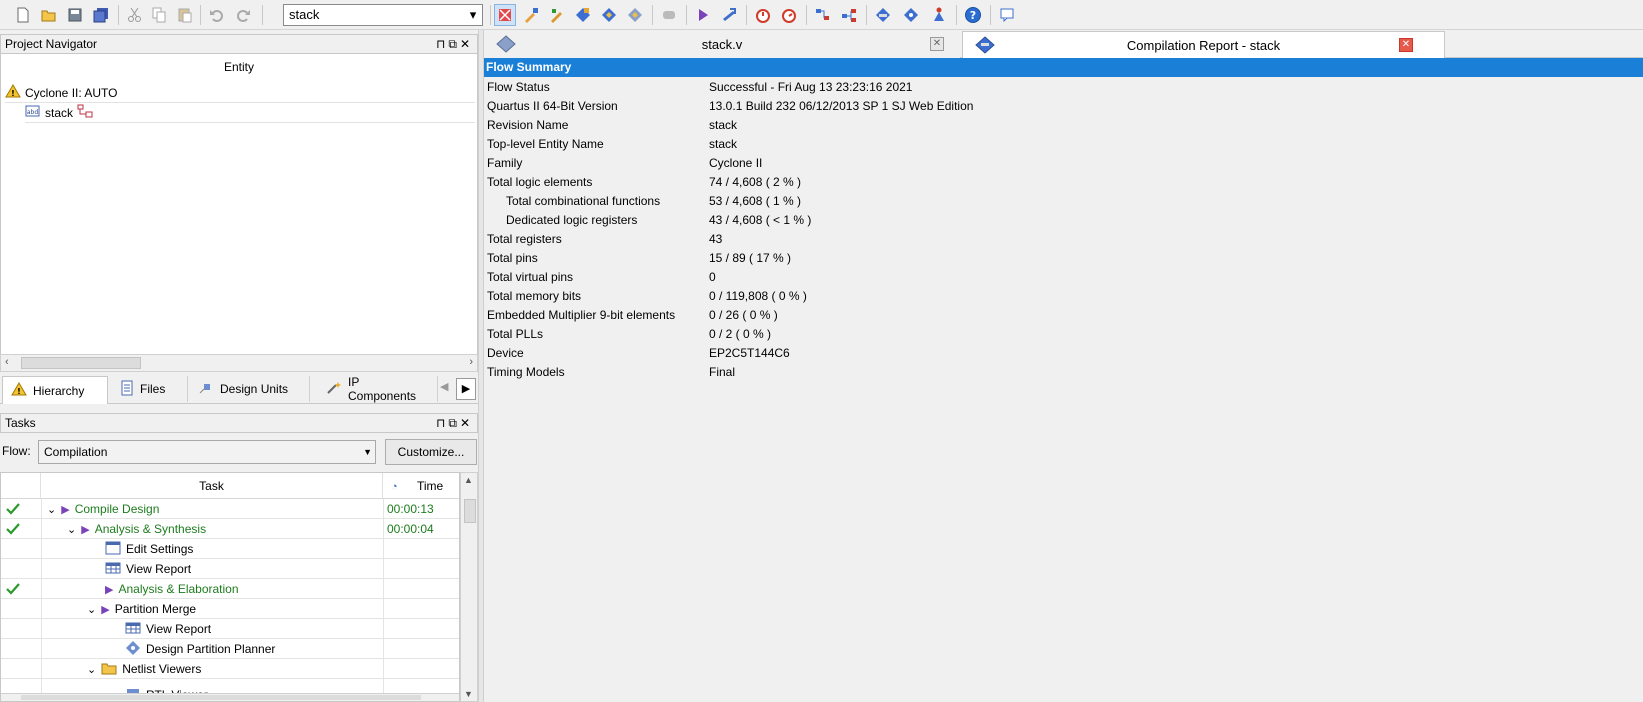 Image resolution: width=1643 pixels, height=702 pixels. What do you see at coordinates (703, 15) in the screenshot?
I see `start-compilation-icon` at bounding box center [703, 15].